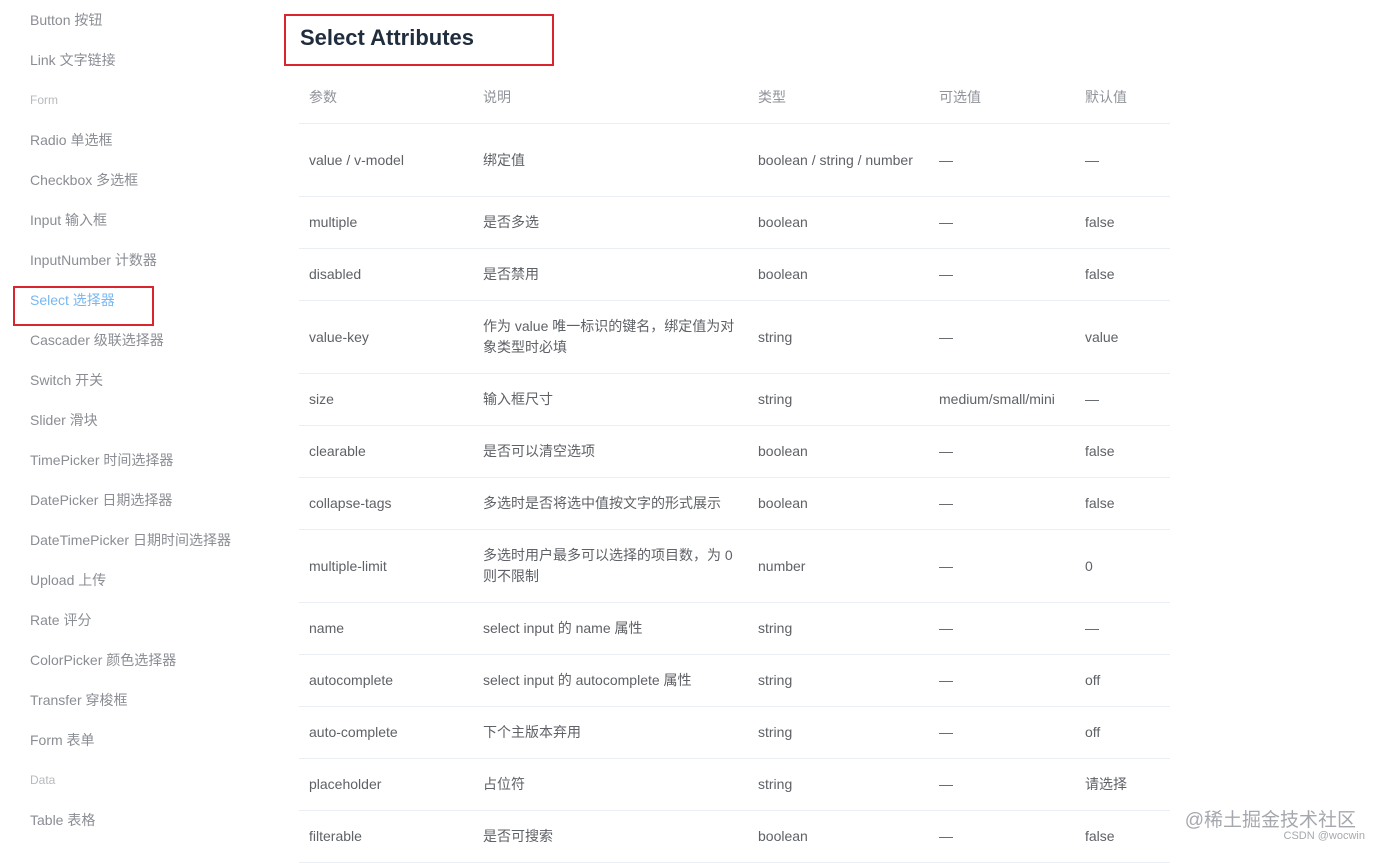  What do you see at coordinates (71, 140) in the screenshot?
I see `sidebar-item: Radio 单选框` at bounding box center [71, 140].